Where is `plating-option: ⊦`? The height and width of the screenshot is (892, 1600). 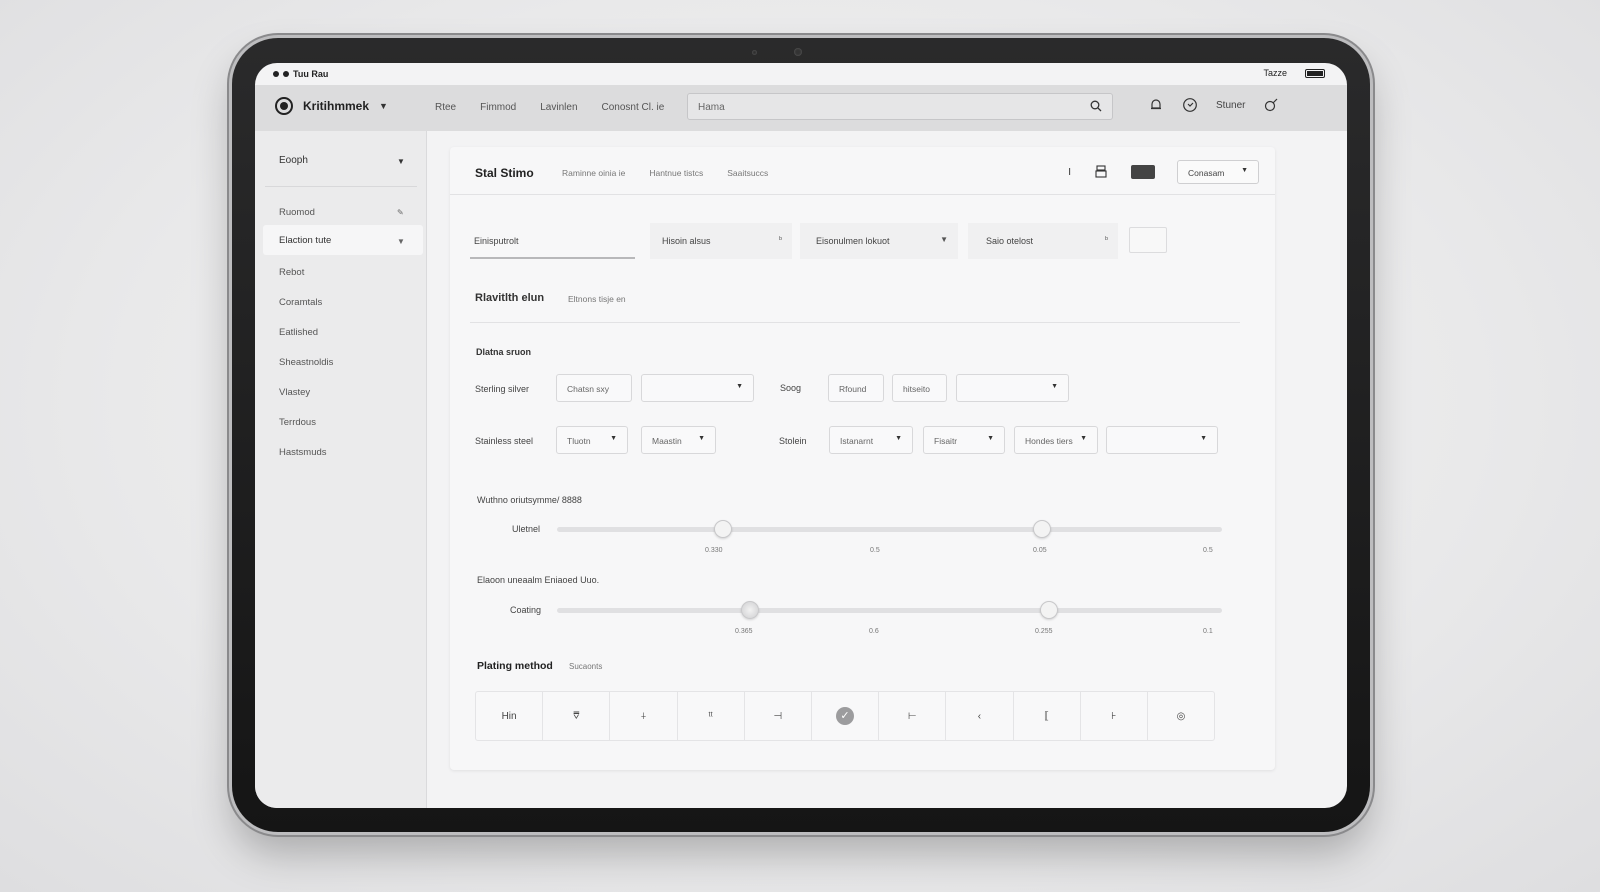
plating-option: ⊦ is located at coordinates (1114, 716).